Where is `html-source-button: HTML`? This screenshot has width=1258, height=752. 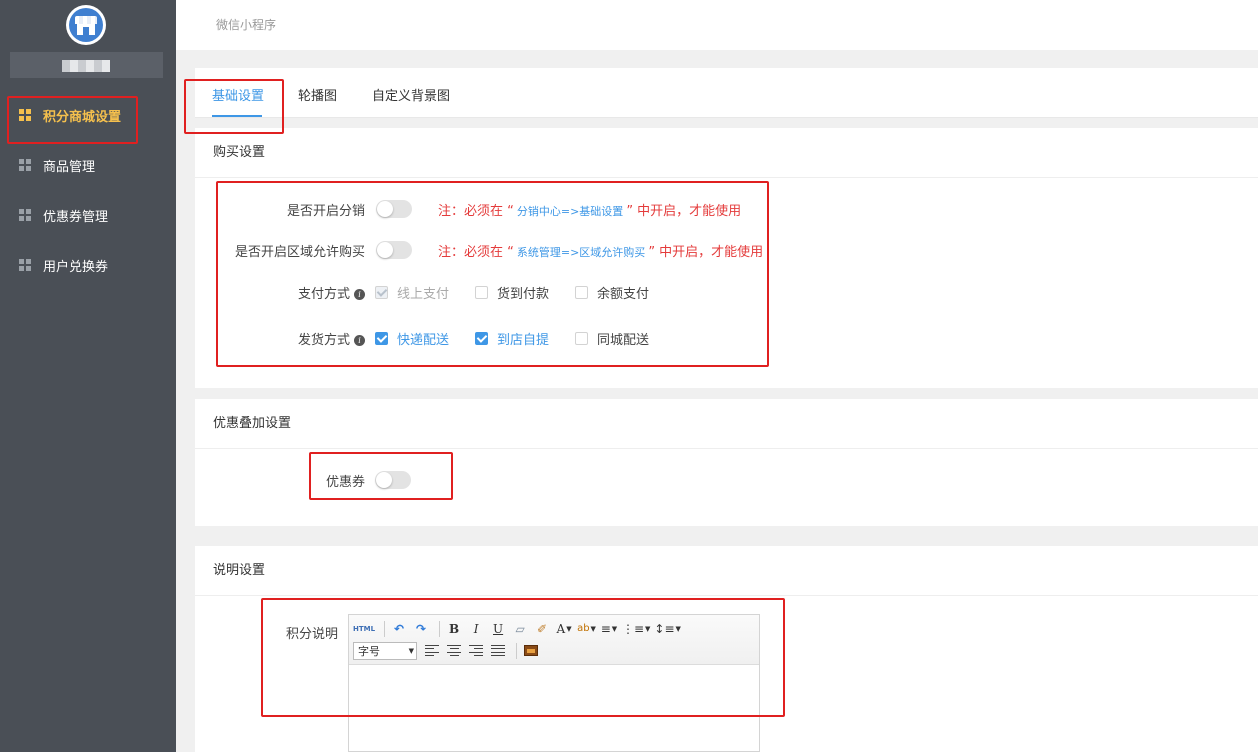 html-source-button: HTML is located at coordinates (364, 629).